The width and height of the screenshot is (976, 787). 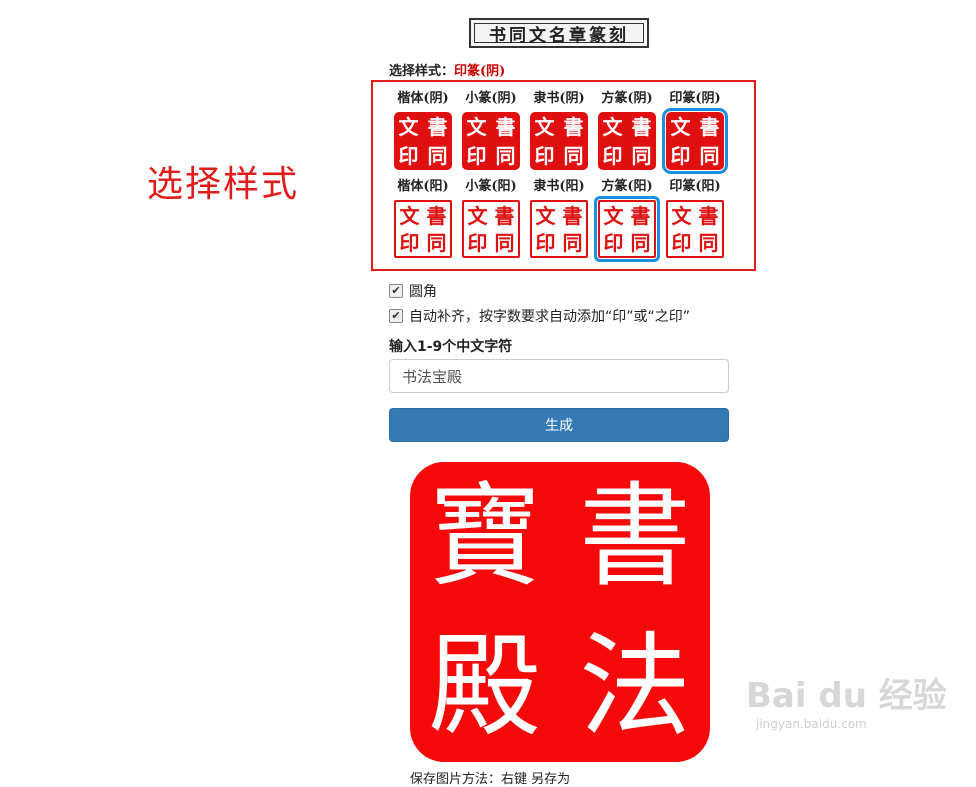 I want to click on style-option-label: 小篆(阳), so click(x=491, y=186).